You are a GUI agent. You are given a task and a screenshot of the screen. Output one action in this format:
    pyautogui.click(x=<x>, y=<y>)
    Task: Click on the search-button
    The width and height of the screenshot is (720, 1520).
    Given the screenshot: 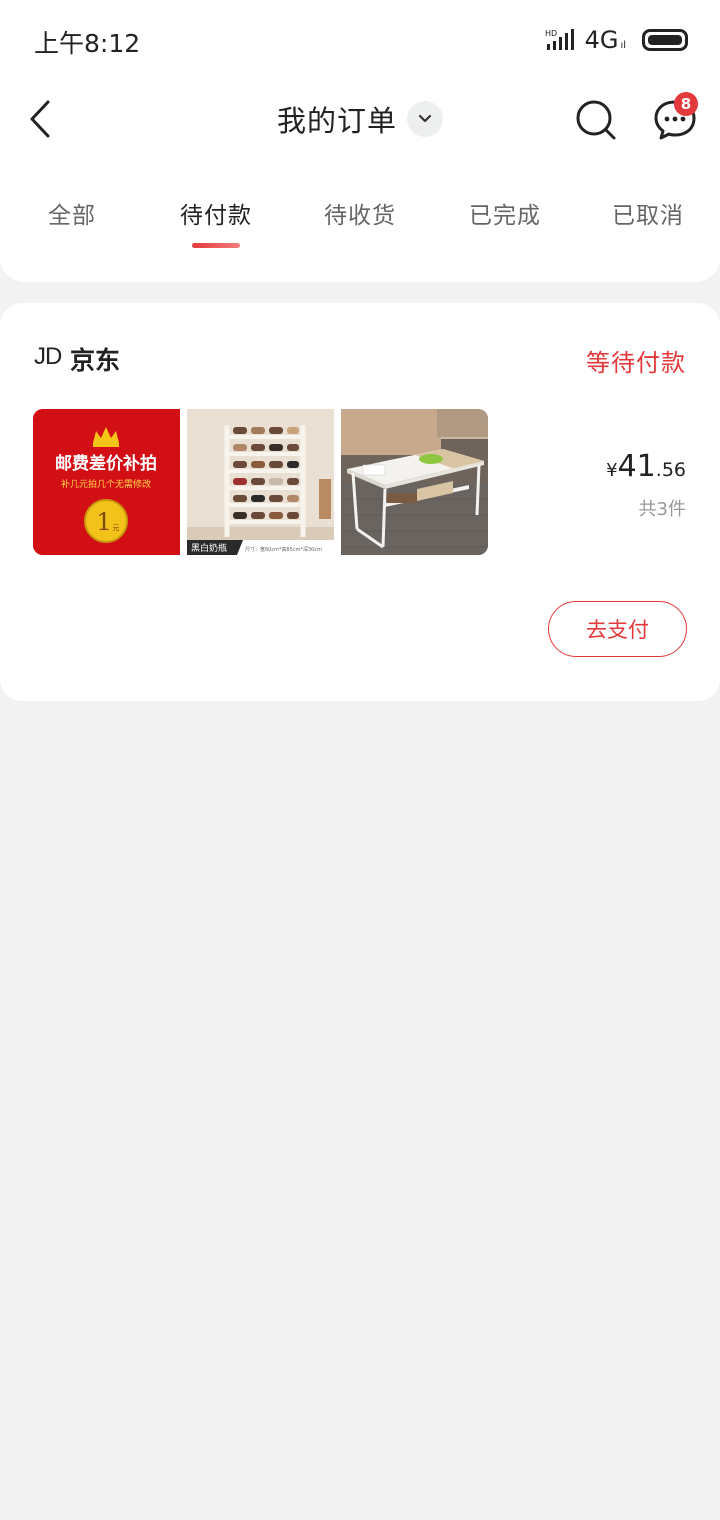 What is the action you would take?
    pyautogui.click(x=596, y=120)
    